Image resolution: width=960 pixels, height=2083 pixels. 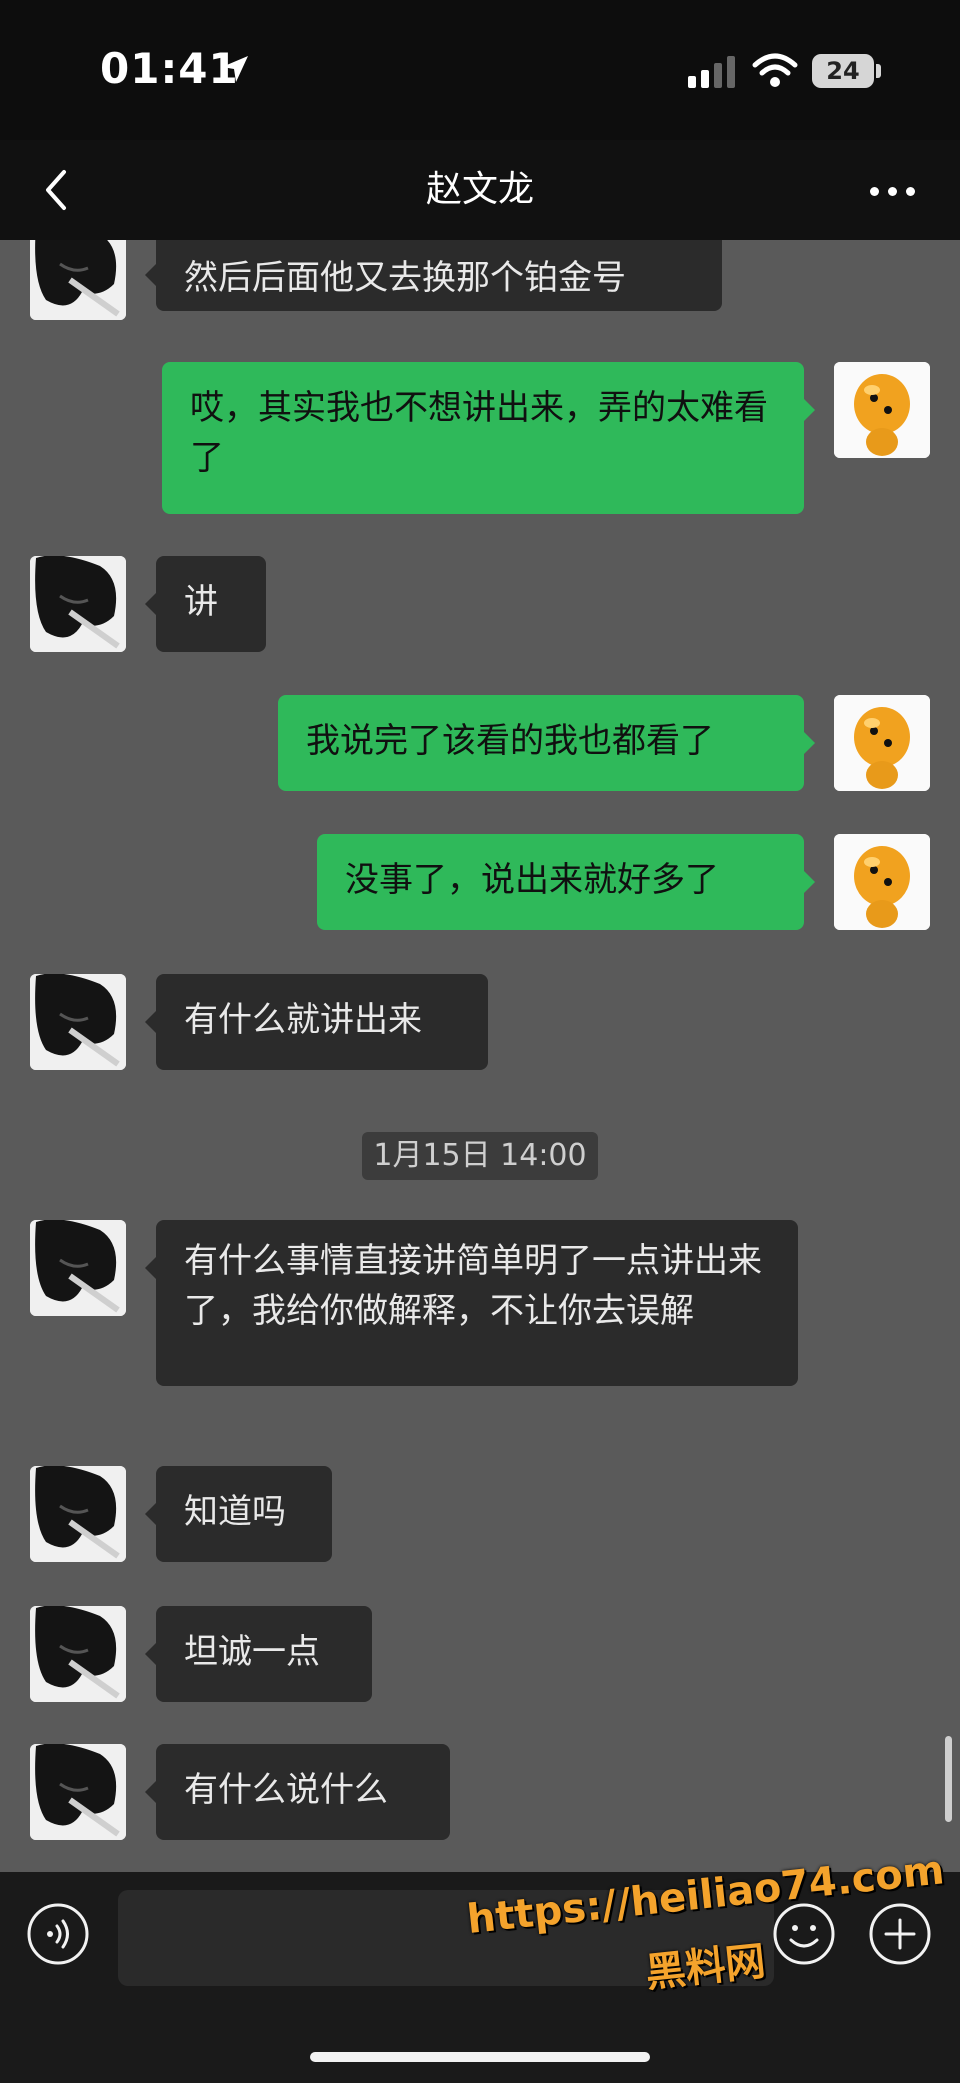 What do you see at coordinates (169, 68) in the screenshot?
I see `status-time: 01:41` at bounding box center [169, 68].